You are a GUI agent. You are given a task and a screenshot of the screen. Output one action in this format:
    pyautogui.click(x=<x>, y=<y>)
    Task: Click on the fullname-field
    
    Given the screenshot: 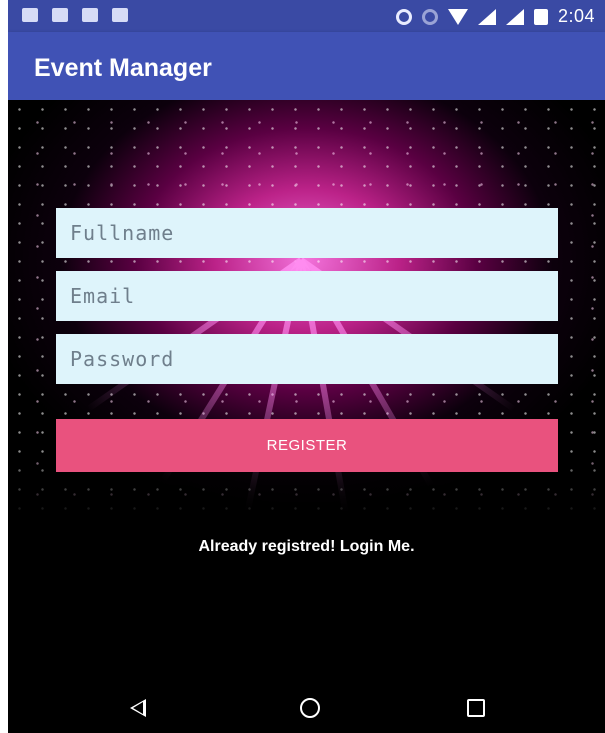 What is the action you would take?
    pyautogui.click(x=307, y=233)
    